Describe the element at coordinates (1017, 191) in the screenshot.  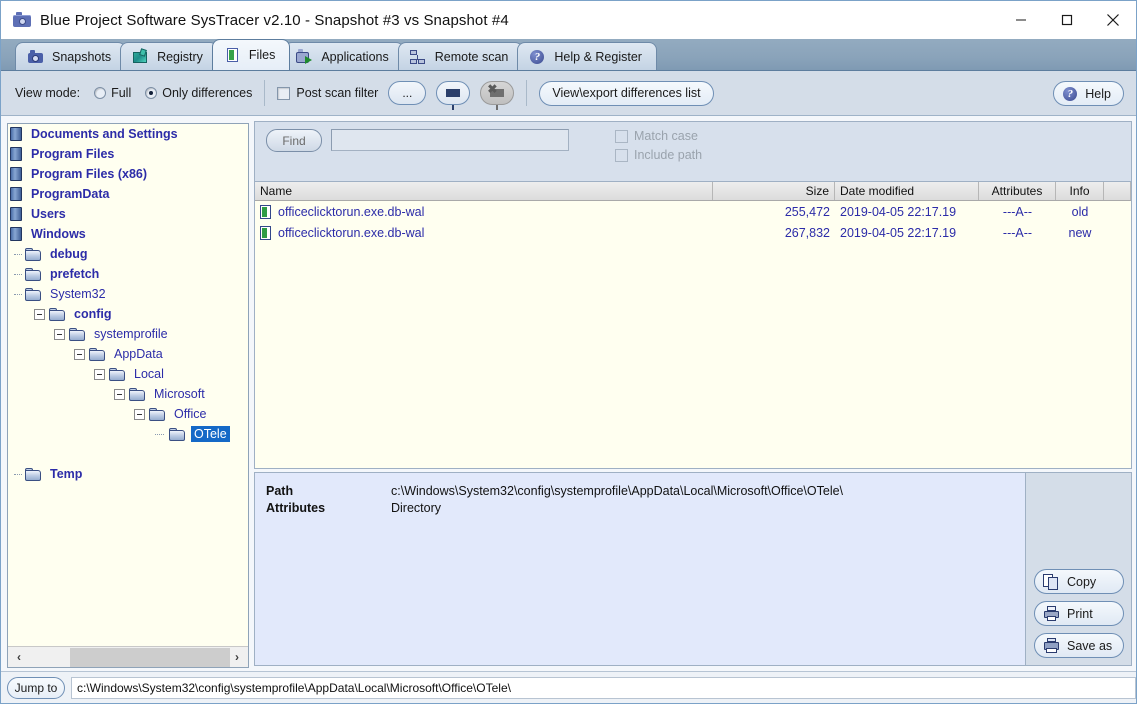
I see `column-header-attributes: Attributes` at that location.